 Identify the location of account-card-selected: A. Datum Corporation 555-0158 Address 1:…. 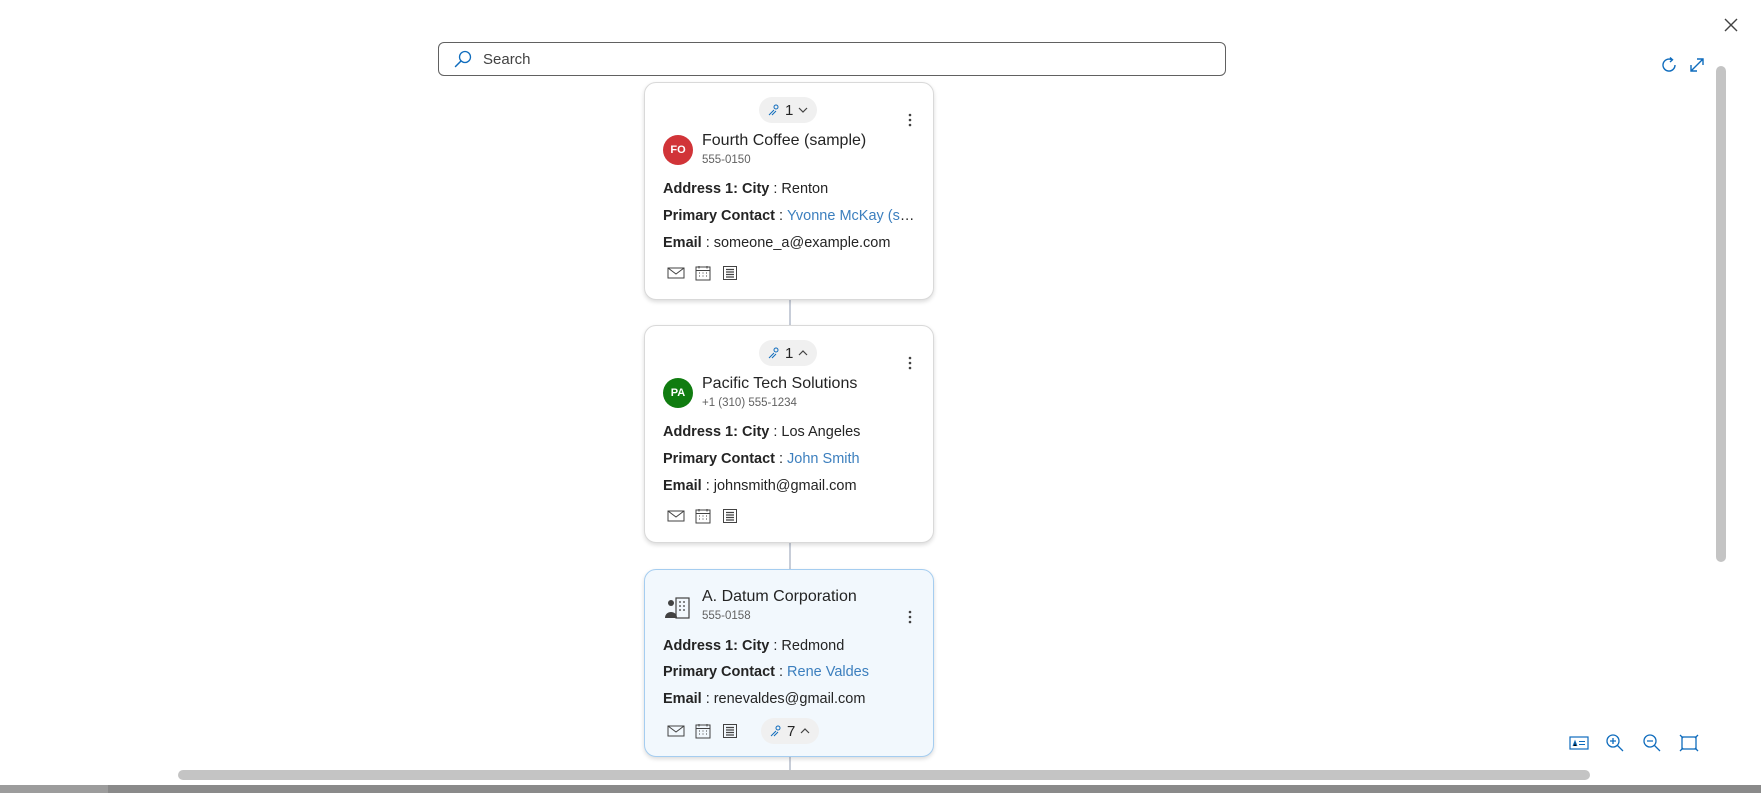
(789, 663).